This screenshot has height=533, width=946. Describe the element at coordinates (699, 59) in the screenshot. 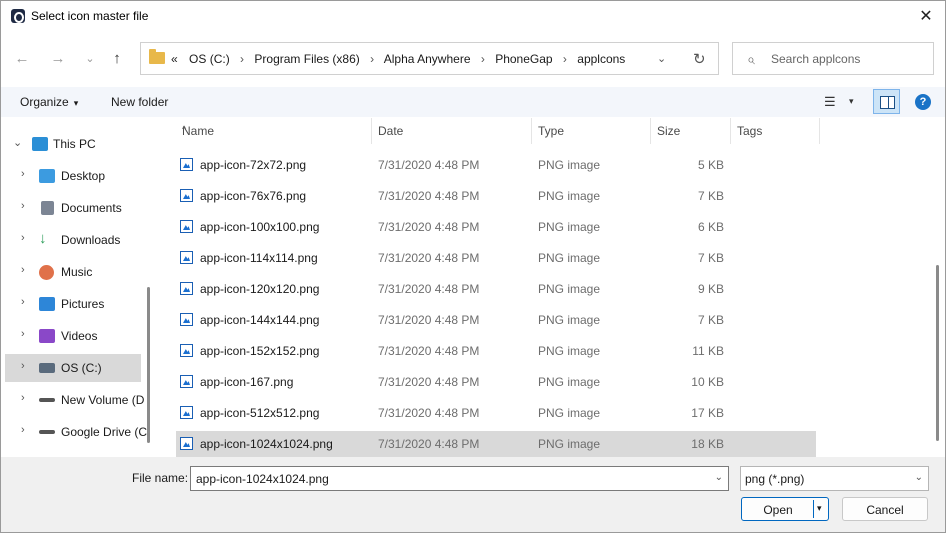

I see `refresh-icon: ↻` at that location.